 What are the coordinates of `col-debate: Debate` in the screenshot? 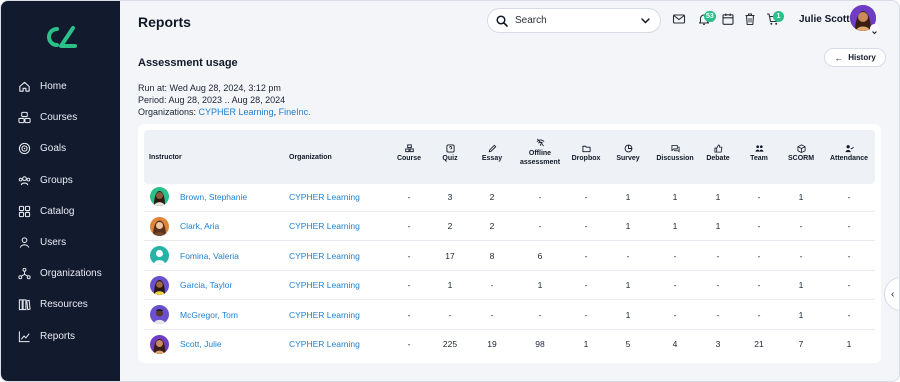 It's located at (718, 153).